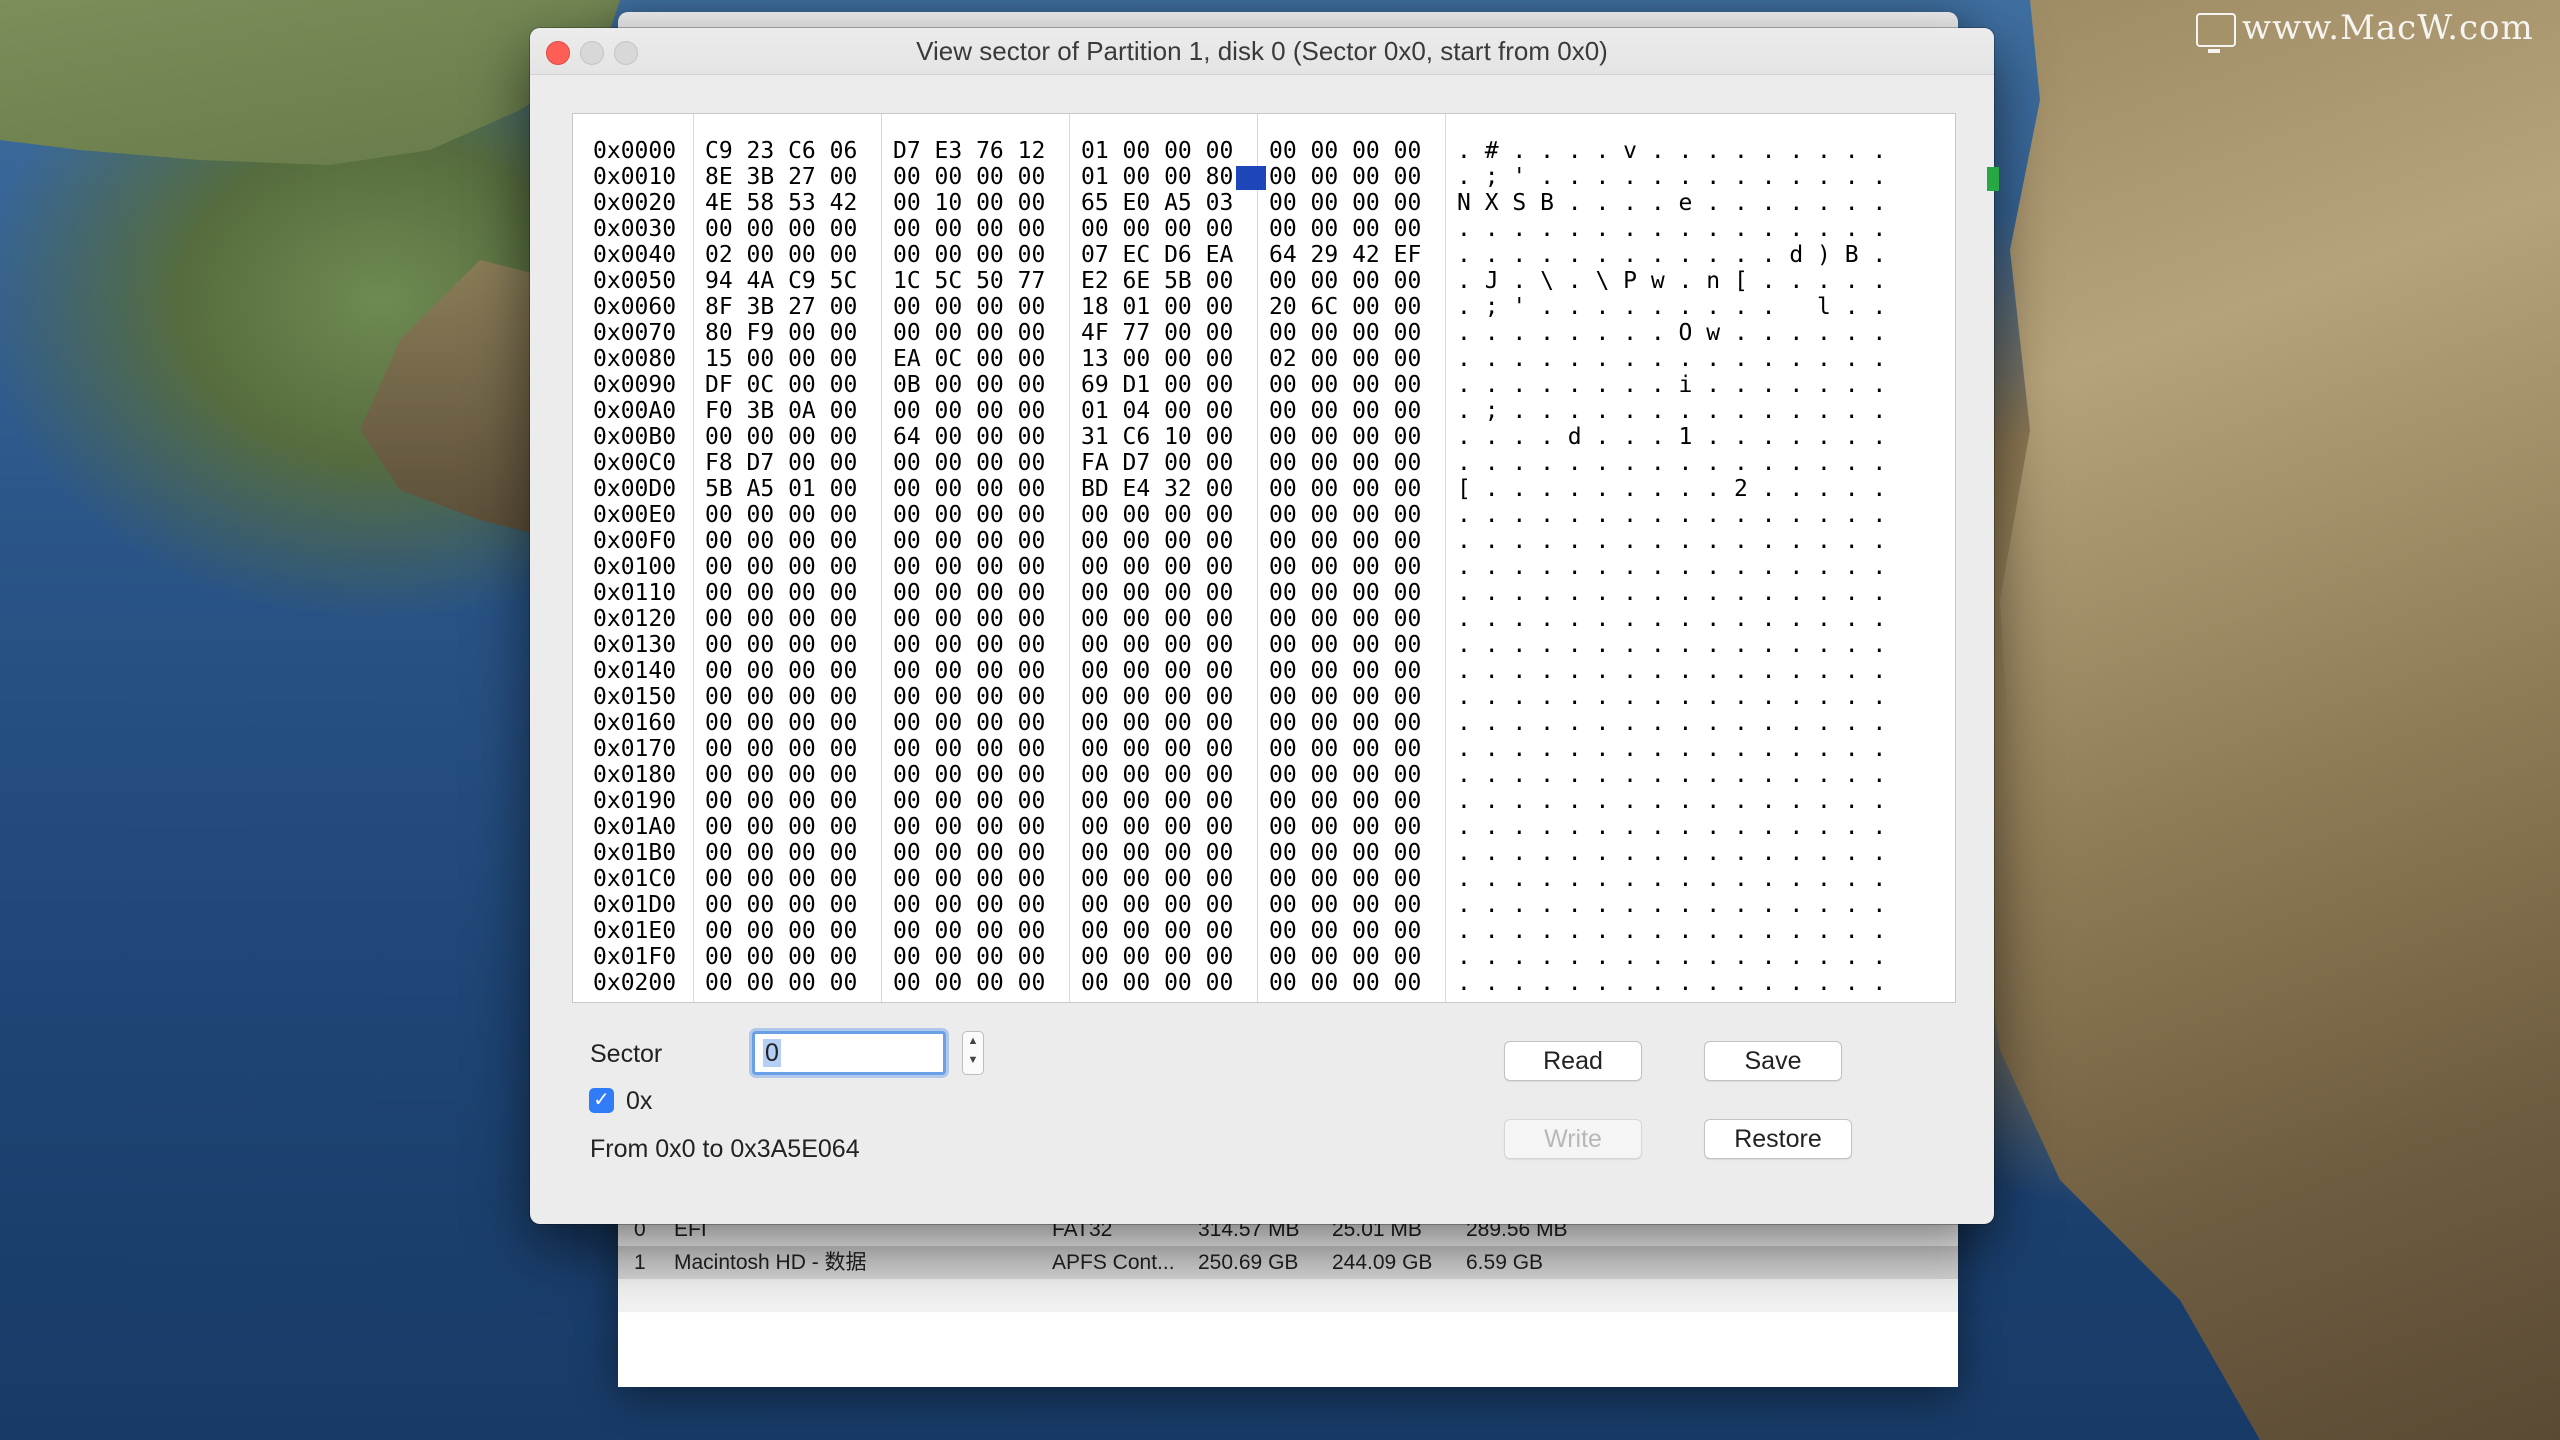 The width and height of the screenshot is (2560, 1440). I want to click on hex-address: 0x0020, so click(635, 203).